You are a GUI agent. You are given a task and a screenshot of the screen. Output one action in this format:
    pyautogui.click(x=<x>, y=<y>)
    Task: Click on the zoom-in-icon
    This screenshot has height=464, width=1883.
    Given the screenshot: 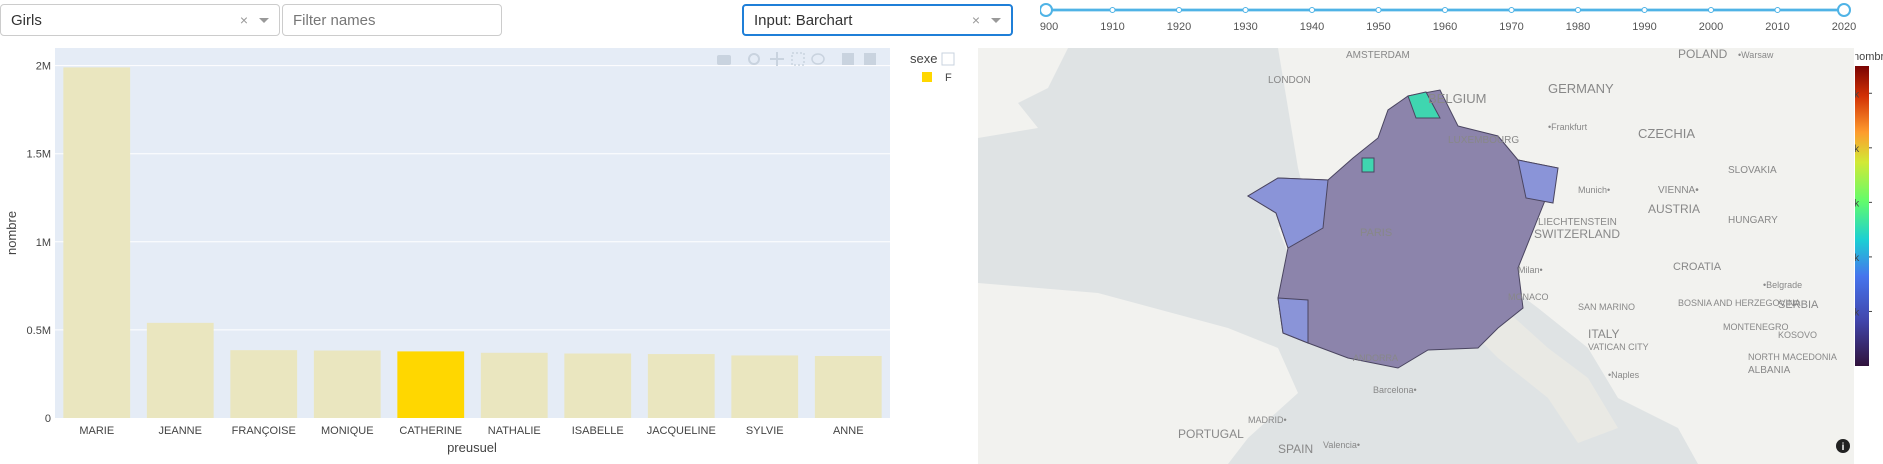 What is the action you would take?
    pyautogui.click(x=848, y=59)
    